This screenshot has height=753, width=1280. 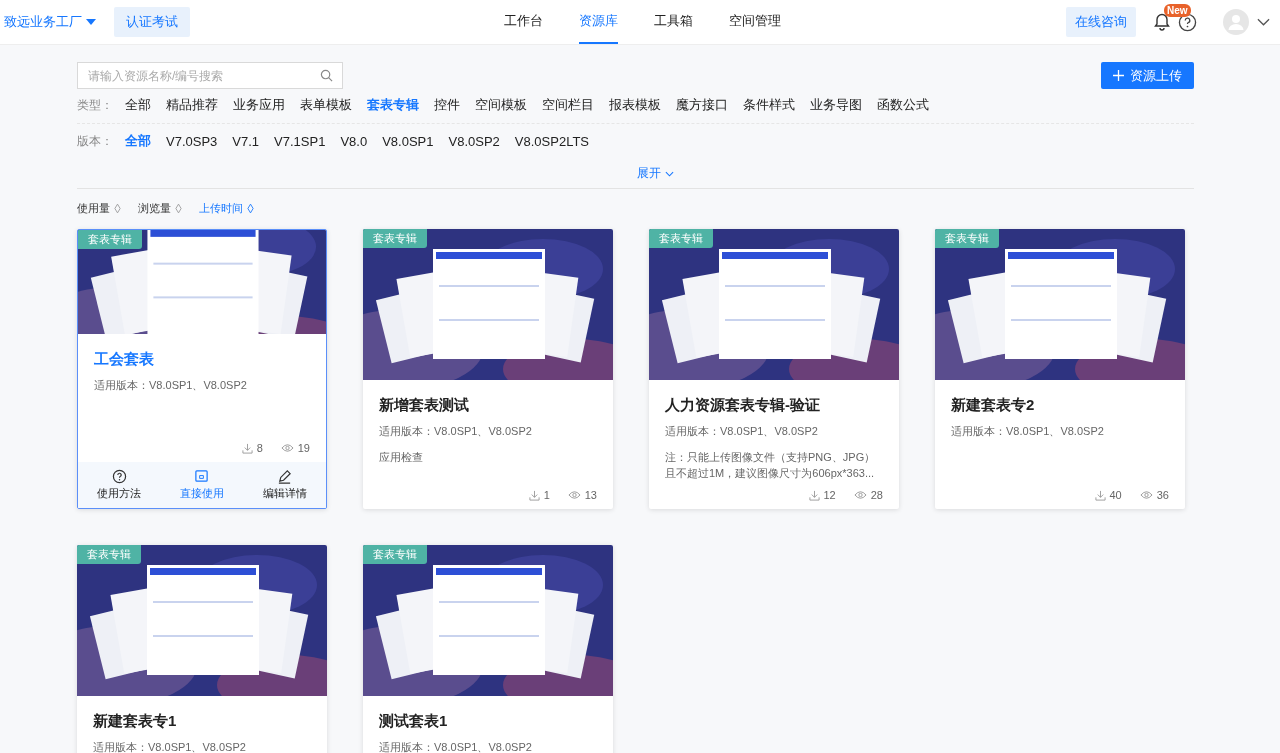 I want to click on card-action-button: 直接使用, so click(x=202, y=485).